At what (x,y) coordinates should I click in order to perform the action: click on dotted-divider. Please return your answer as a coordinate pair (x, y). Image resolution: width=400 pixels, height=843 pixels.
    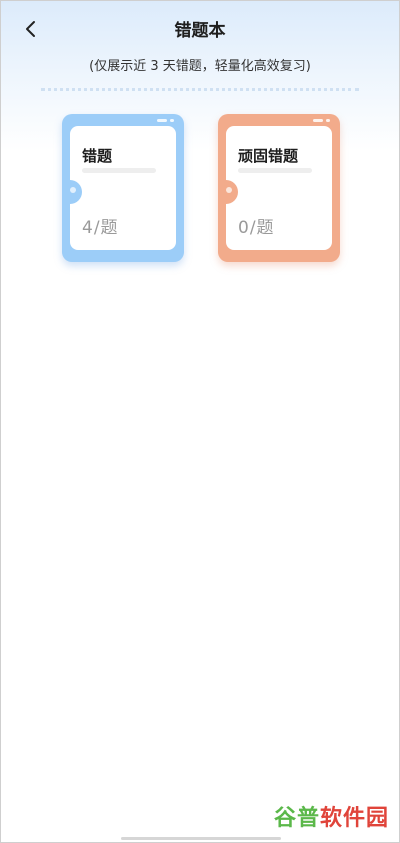
    Looking at the image, I should click on (200, 89).